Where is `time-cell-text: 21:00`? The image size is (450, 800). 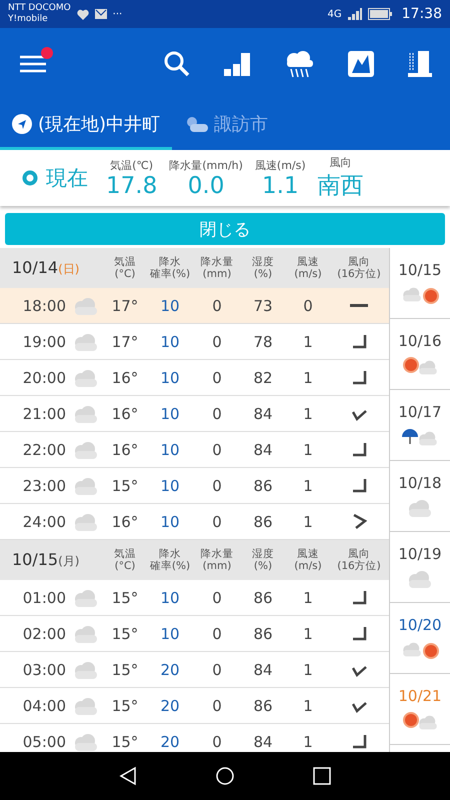
time-cell-text: 21:00 is located at coordinates (44, 413).